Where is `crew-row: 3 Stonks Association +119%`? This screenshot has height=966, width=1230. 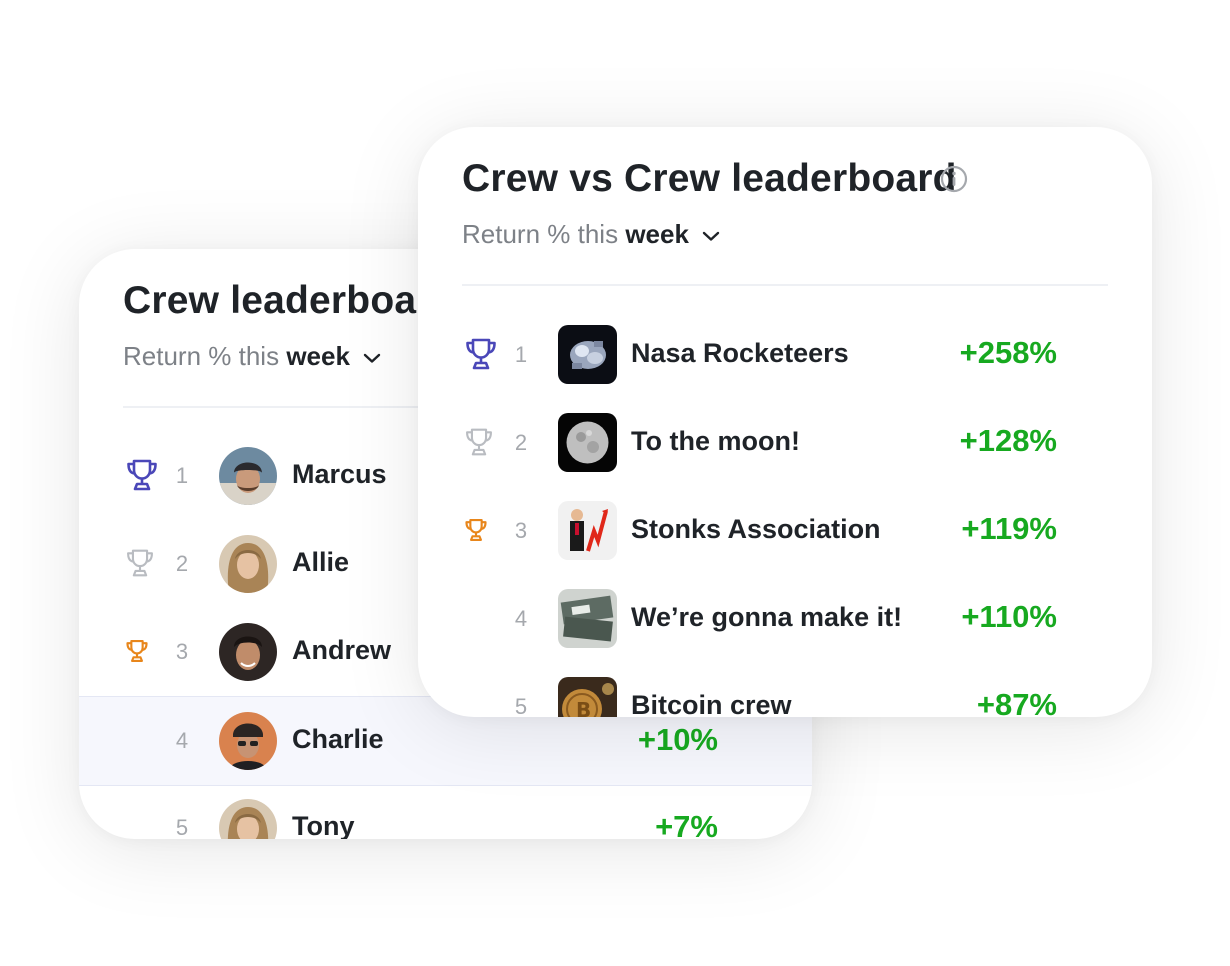
crew-row: 3 Stonks Association +119% is located at coordinates (785, 531).